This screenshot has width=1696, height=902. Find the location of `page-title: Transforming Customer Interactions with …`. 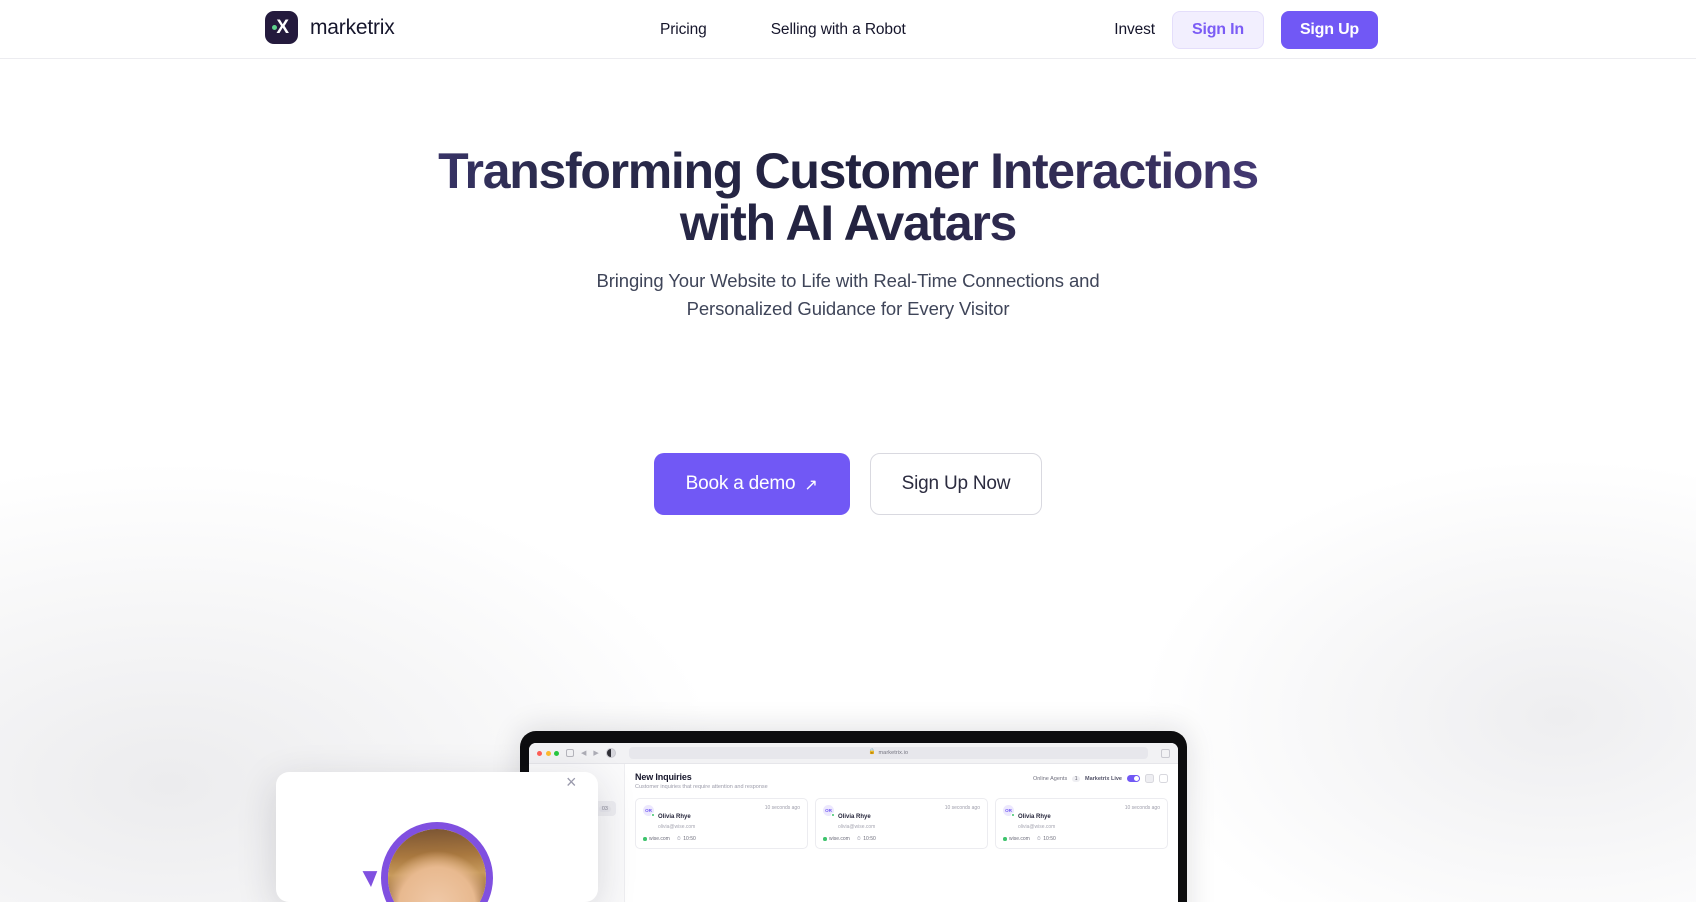

page-title: Transforming Customer Interactions with … is located at coordinates (848, 197).